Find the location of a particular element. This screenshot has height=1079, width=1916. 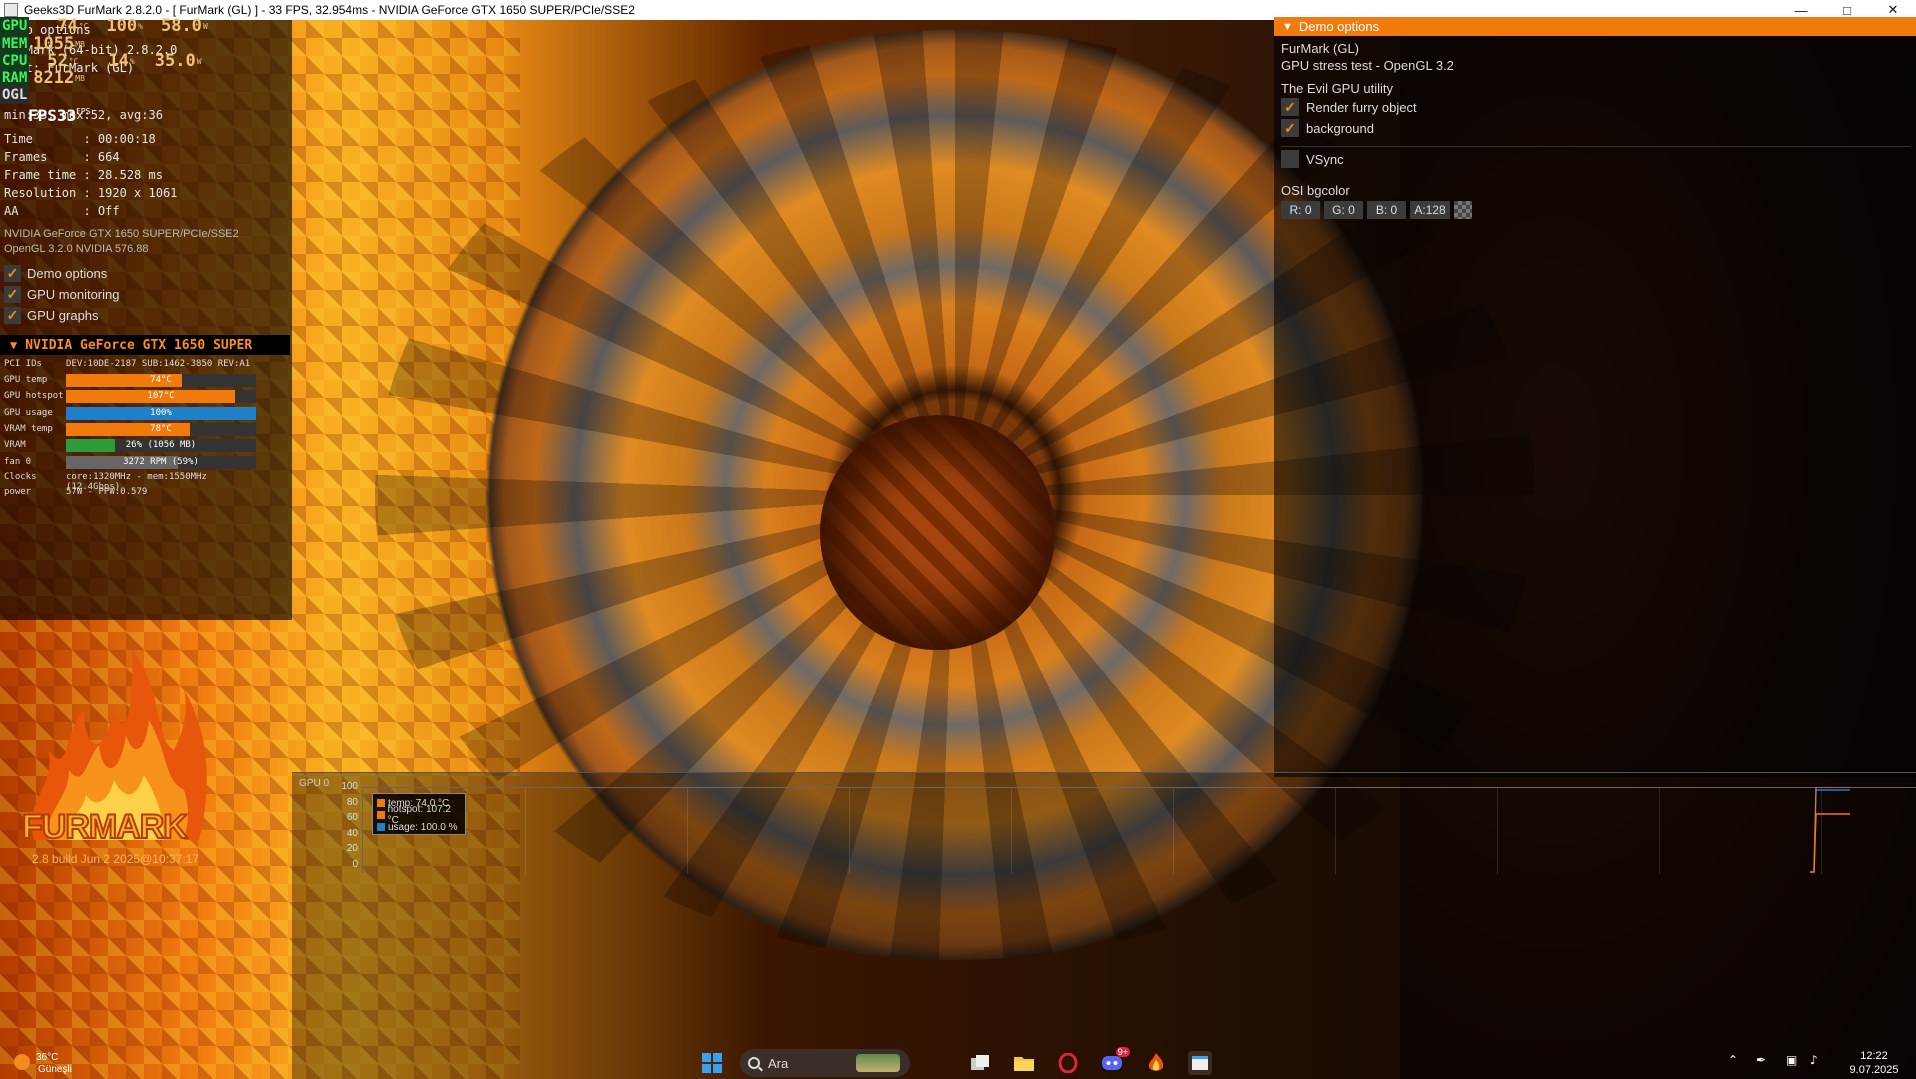

osd-ram-row: RAM 8212 MB is located at coordinates (42, 78).